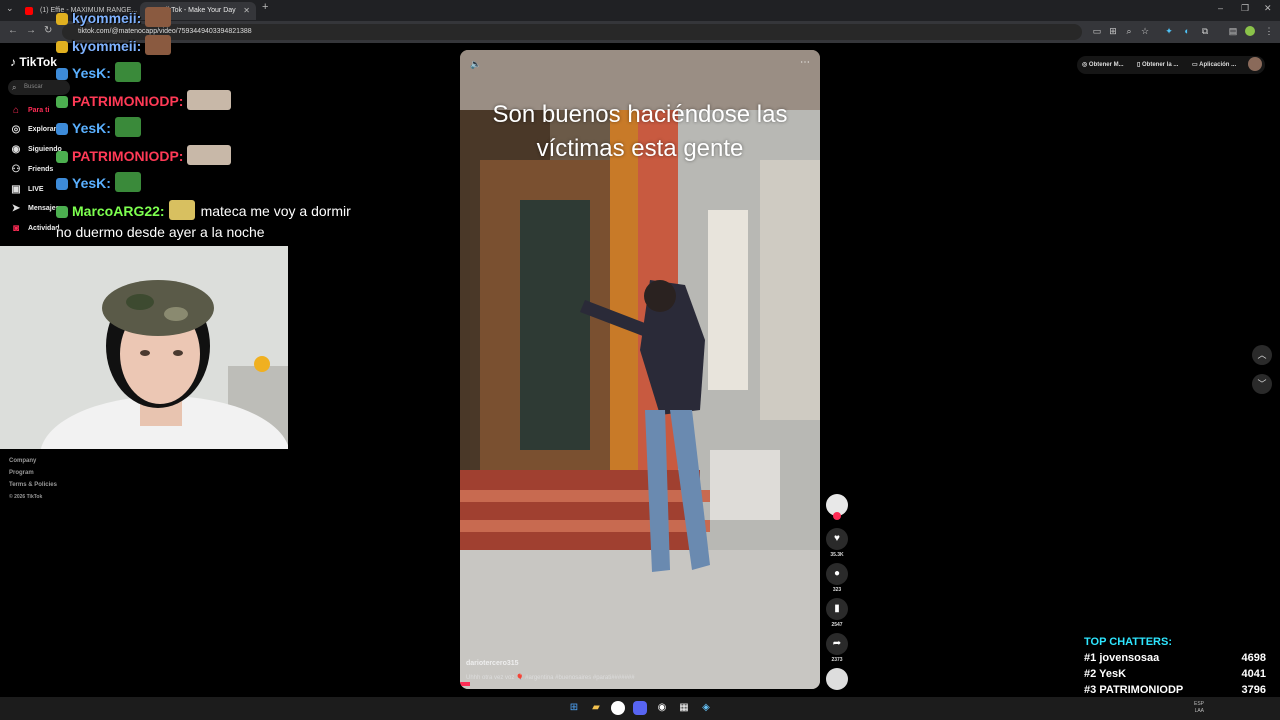  I want to click on save-button: ▮ 2547, so click(837, 613).